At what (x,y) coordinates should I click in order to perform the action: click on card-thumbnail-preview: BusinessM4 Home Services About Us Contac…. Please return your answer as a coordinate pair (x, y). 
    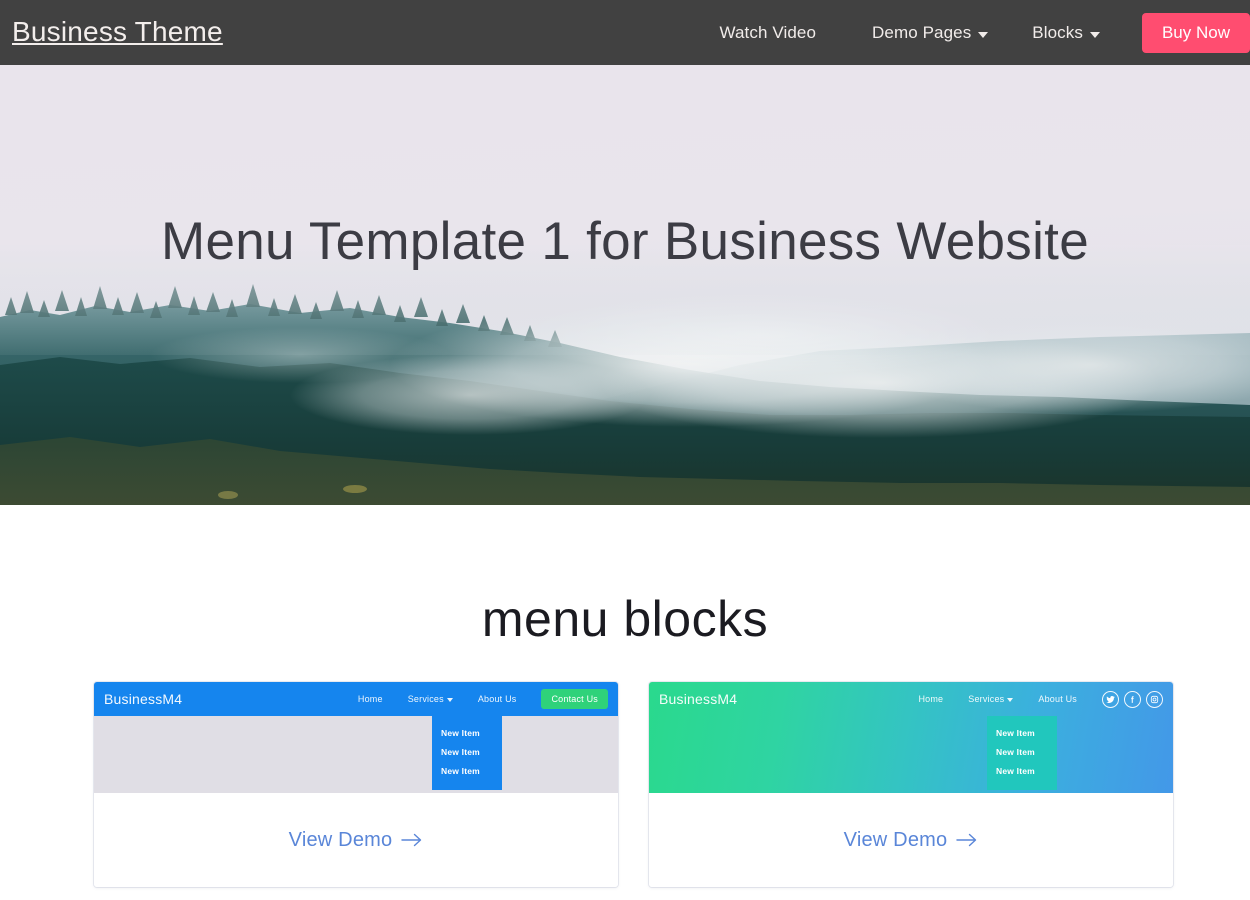
    Looking at the image, I should click on (356, 737).